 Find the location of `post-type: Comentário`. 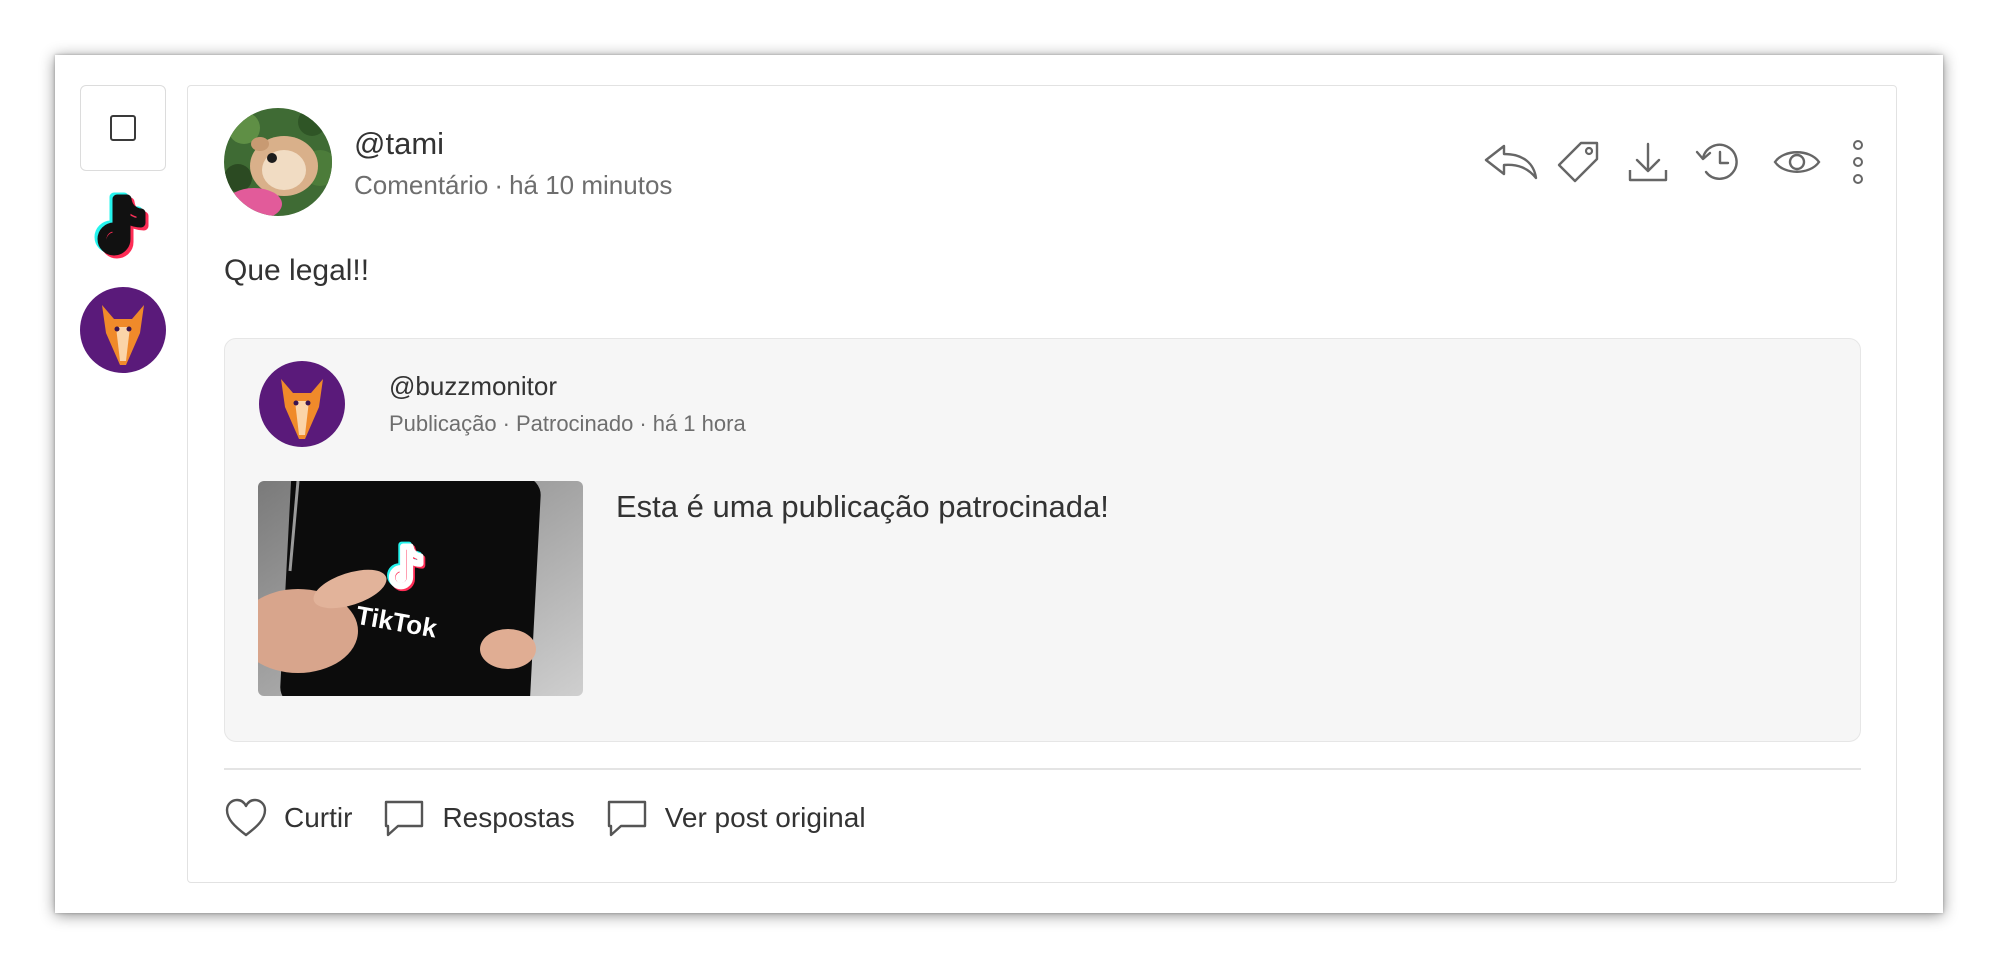

post-type: Comentário is located at coordinates (421, 185).